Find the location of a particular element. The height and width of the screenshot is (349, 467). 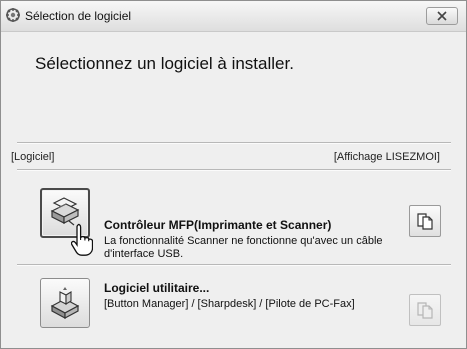

setup-icon is located at coordinates (13, 15).